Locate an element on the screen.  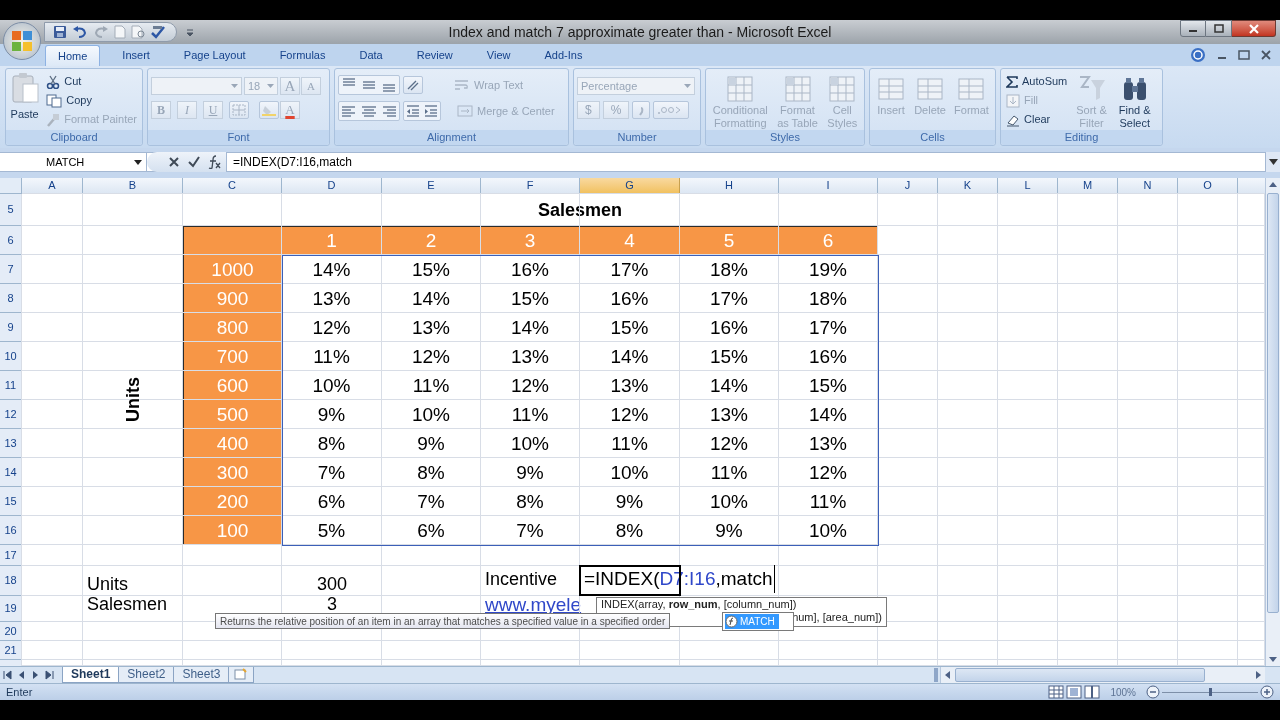
row-header: 6 is located at coordinates (11, 240).